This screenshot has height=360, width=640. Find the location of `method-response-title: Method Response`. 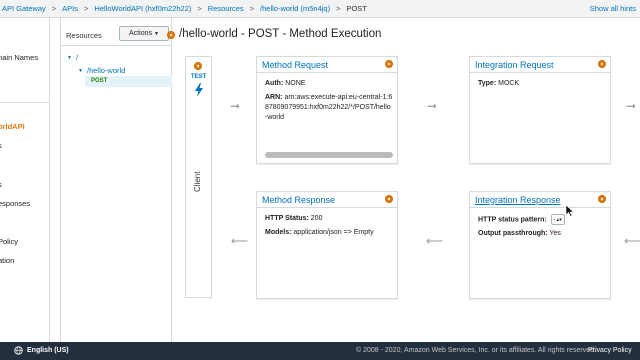

method-response-title: Method Response is located at coordinates (327, 200).